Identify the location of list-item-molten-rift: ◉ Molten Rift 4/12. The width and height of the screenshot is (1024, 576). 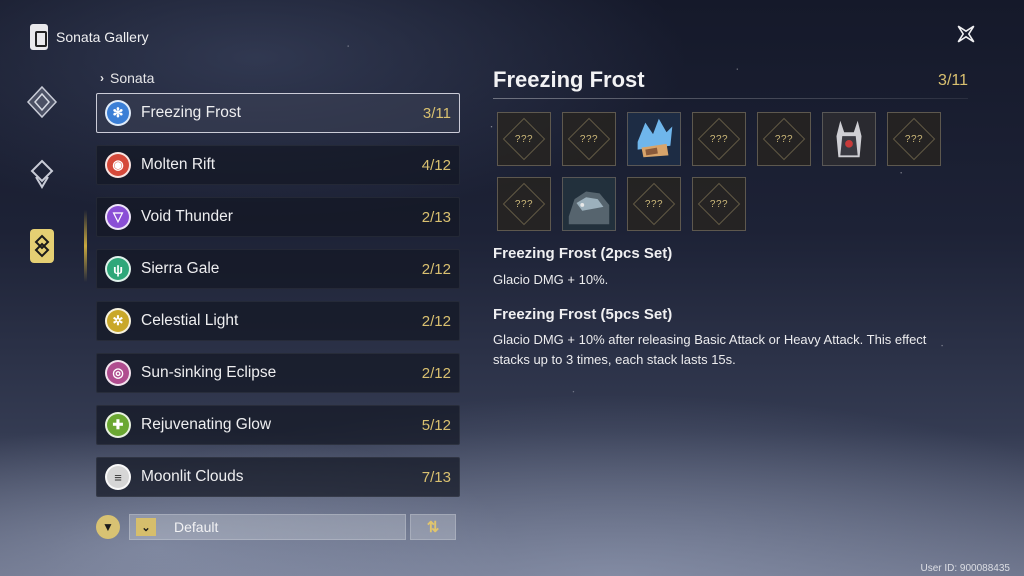
(278, 165).